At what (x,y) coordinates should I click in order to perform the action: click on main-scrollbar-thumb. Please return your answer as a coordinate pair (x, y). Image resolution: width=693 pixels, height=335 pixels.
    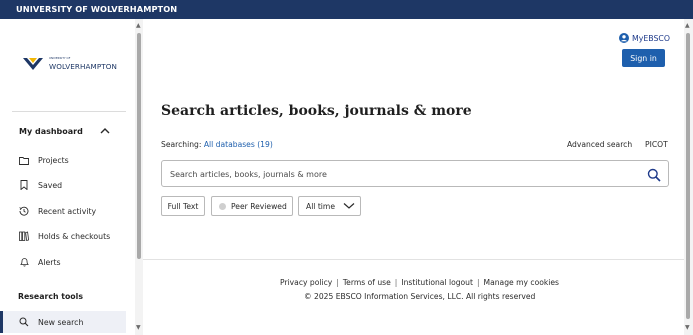
    Looking at the image, I should click on (688, 176).